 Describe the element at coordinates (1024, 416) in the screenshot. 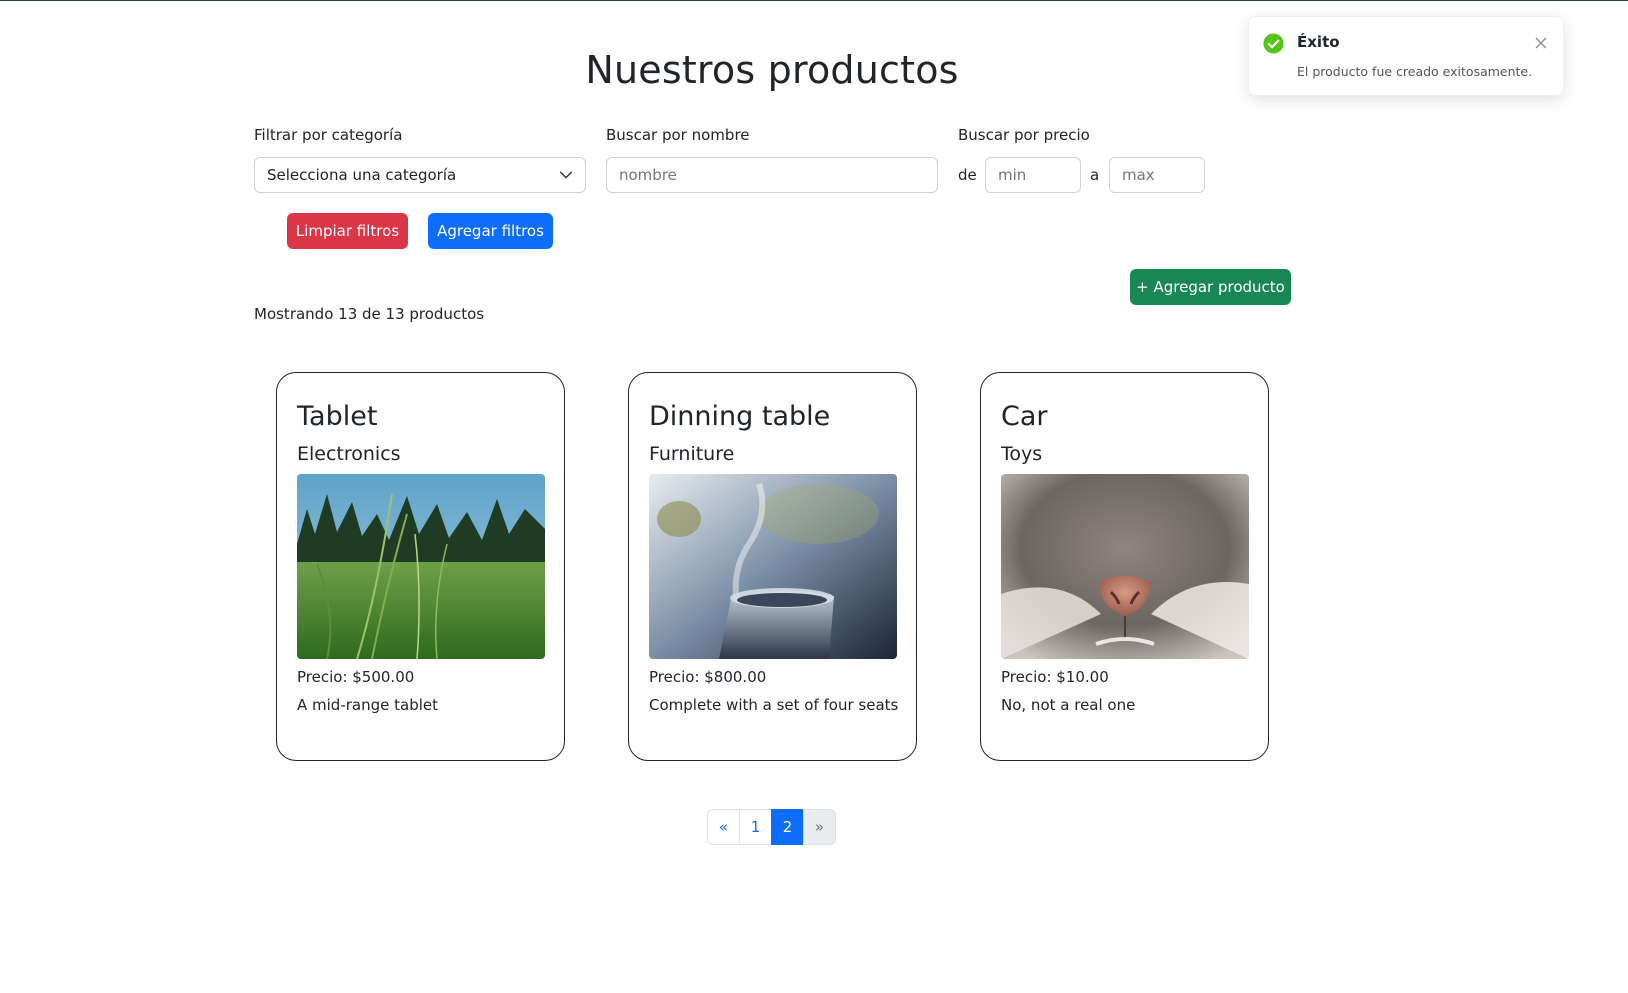

I see `product-name: Car` at that location.